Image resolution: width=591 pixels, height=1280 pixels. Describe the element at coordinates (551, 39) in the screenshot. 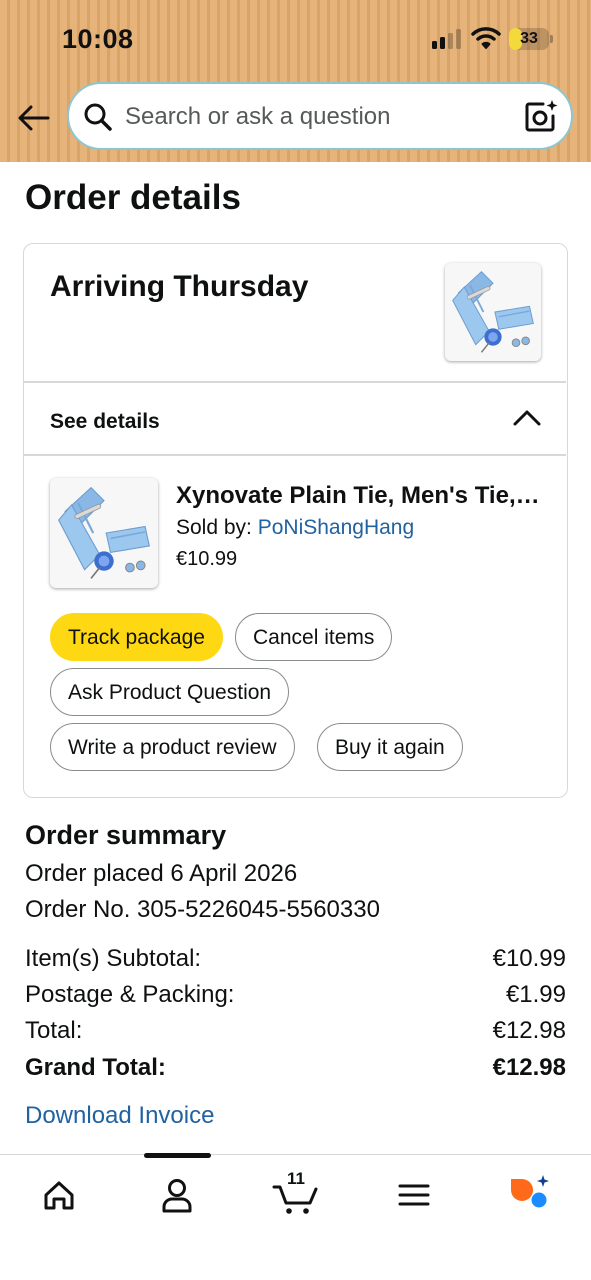

I see `battery-cap` at that location.